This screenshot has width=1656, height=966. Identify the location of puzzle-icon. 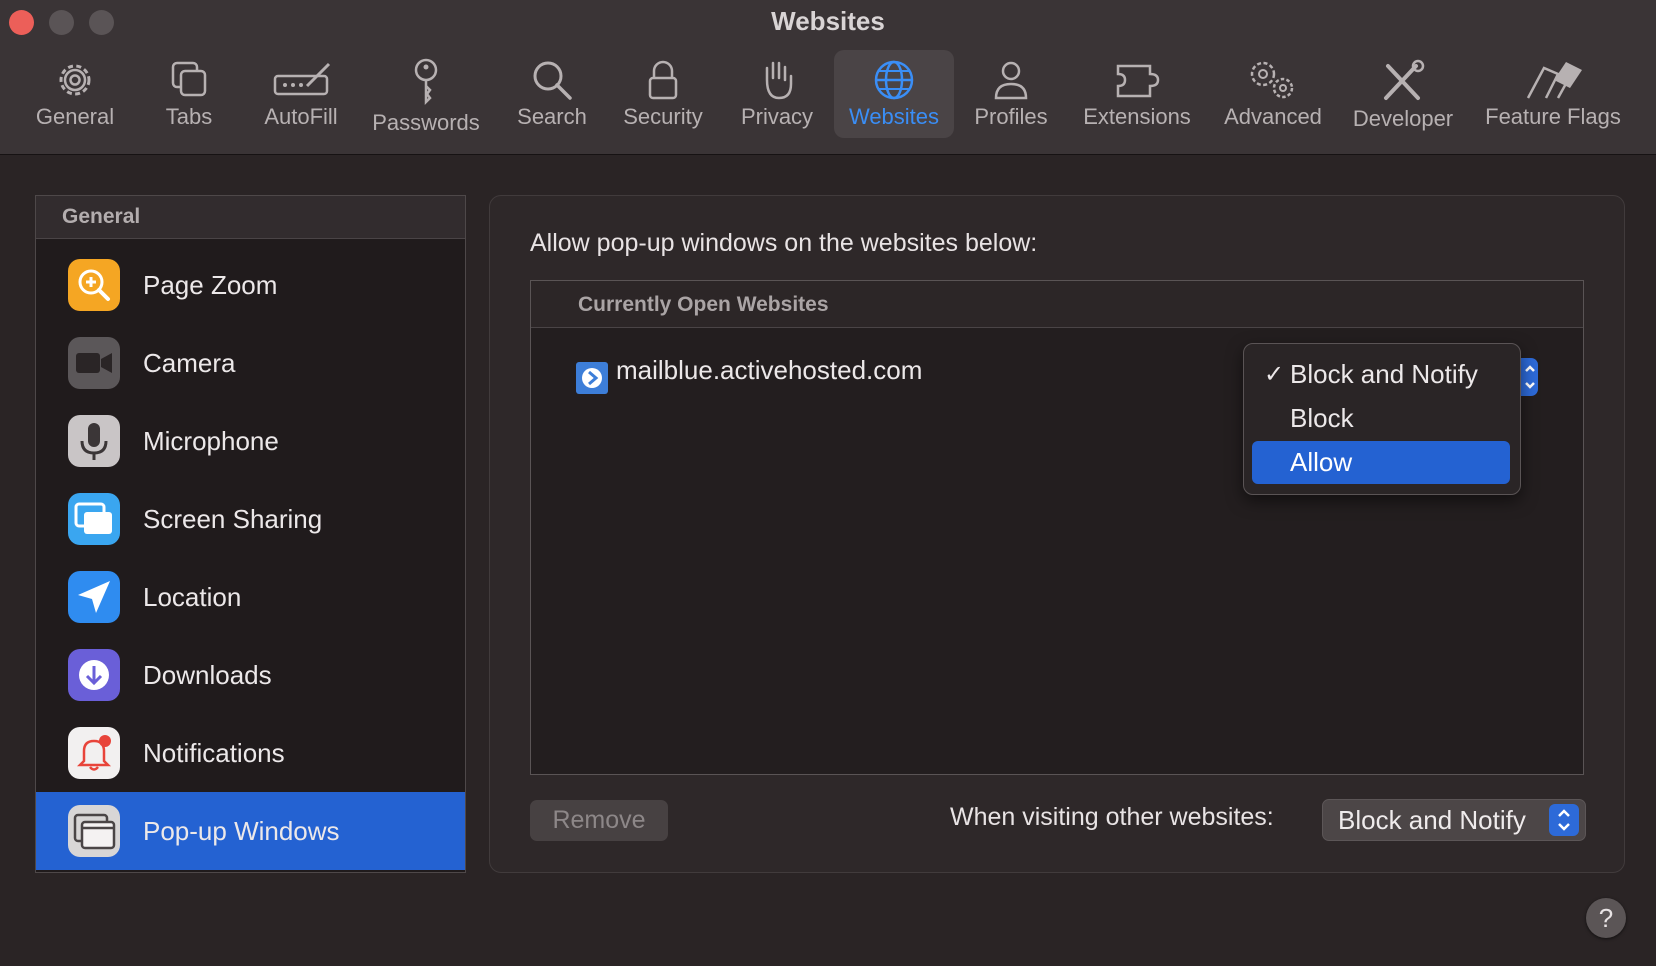
(1138, 81).